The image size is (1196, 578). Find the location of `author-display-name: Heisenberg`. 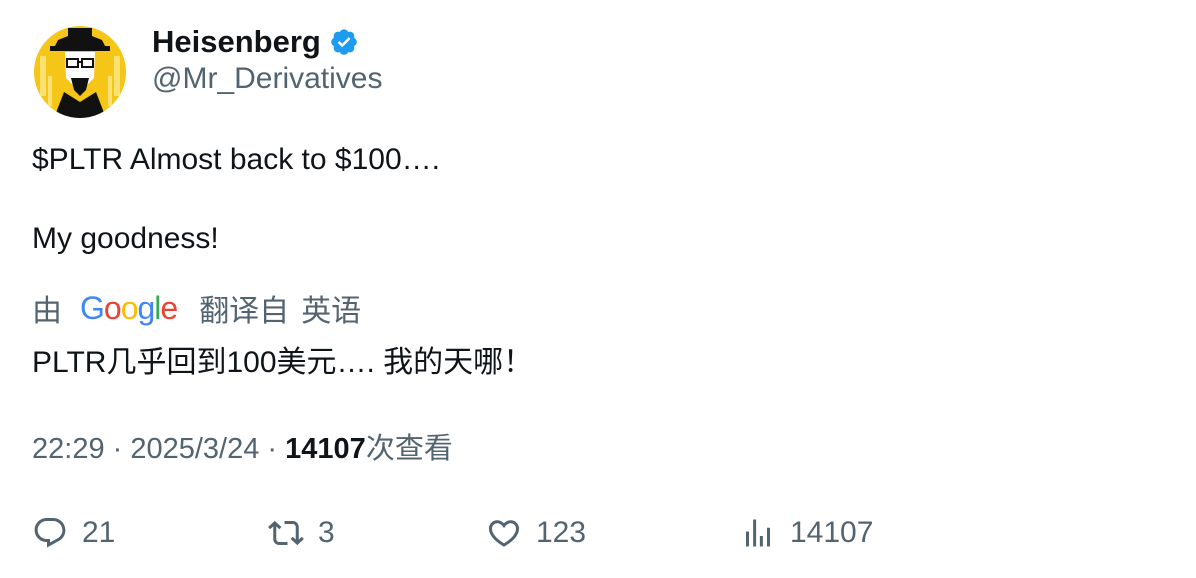

author-display-name: Heisenberg is located at coordinates (236, 42).